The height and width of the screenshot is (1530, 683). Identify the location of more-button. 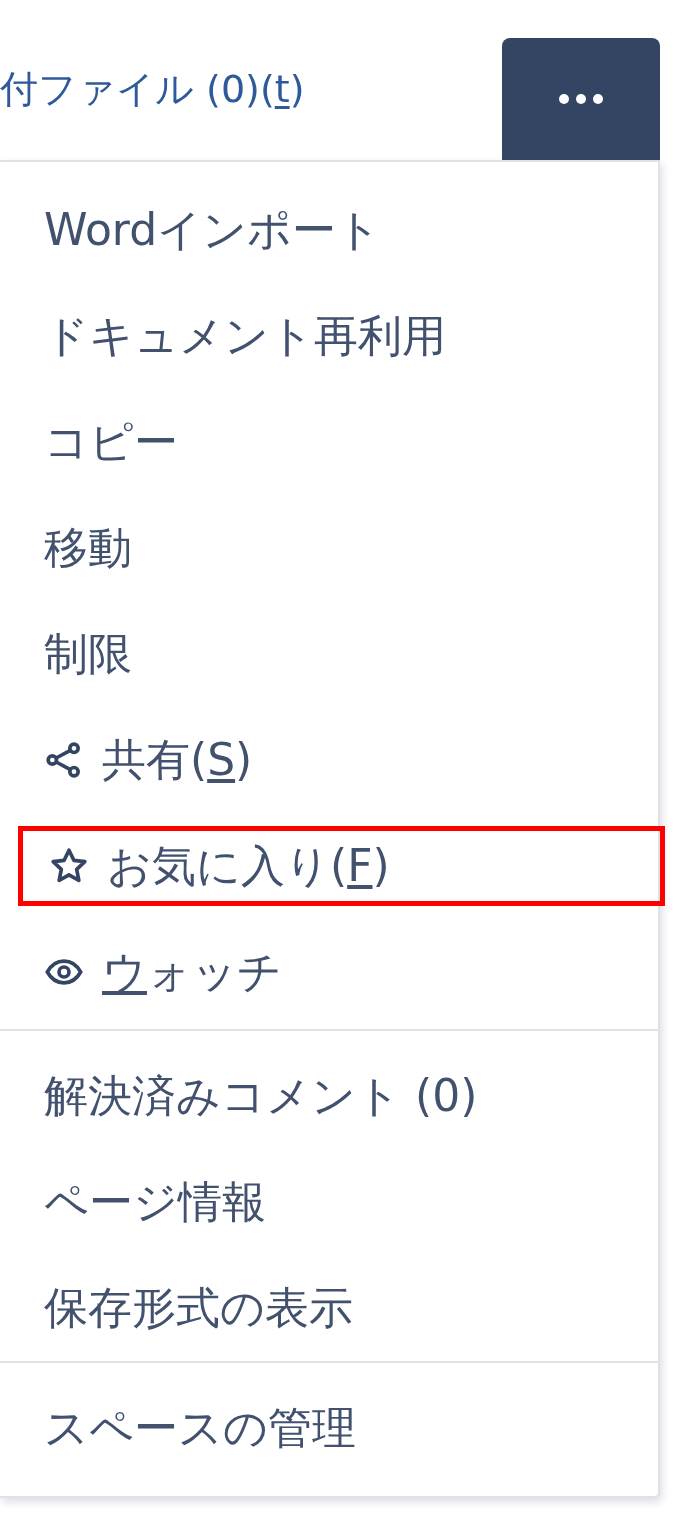
(581, 99).